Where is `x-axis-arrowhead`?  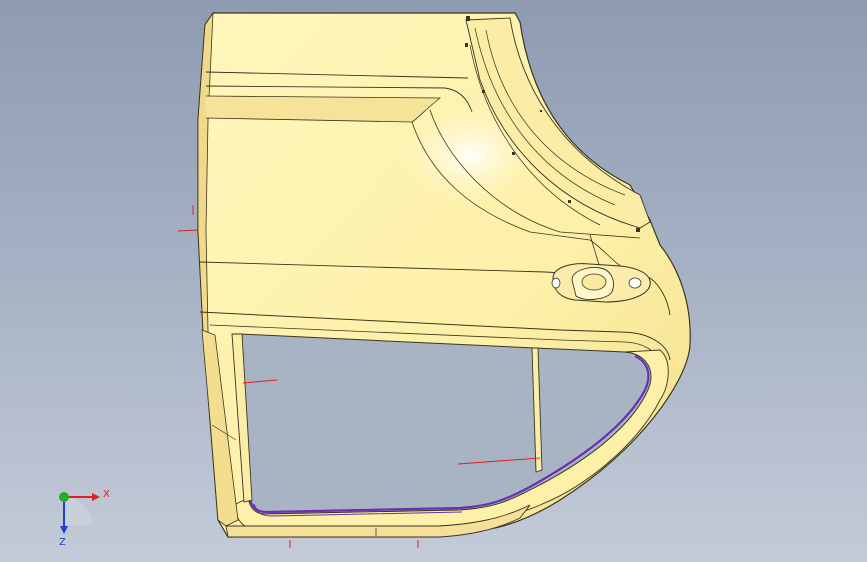 x-axis-arrowhead is located at coordinates (96, 497).